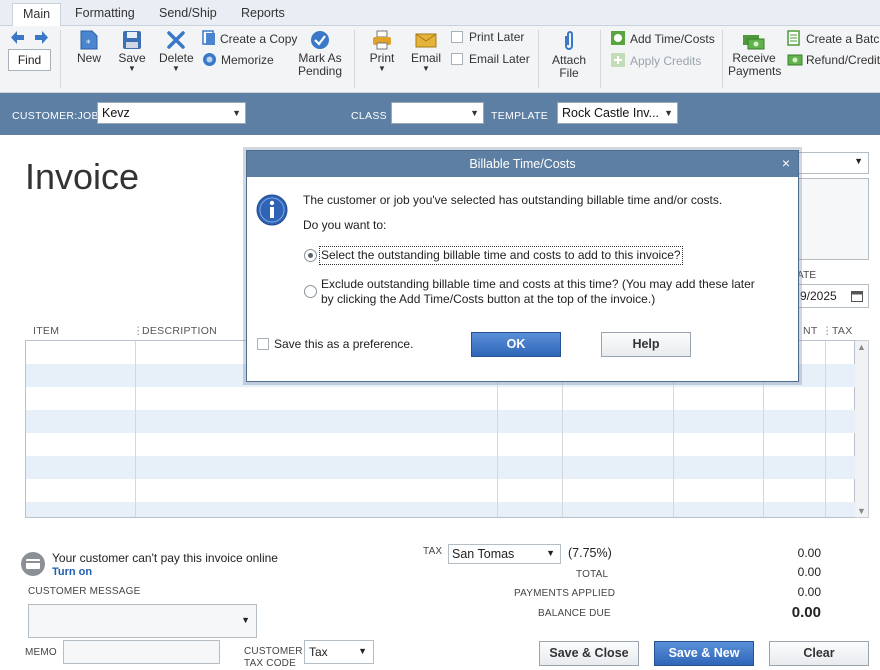  What do you see at coordinates (320, 54) in the screenshot?
I see `mark-as-pending-button: Mark As Pending` at bounding box center [320, 54].